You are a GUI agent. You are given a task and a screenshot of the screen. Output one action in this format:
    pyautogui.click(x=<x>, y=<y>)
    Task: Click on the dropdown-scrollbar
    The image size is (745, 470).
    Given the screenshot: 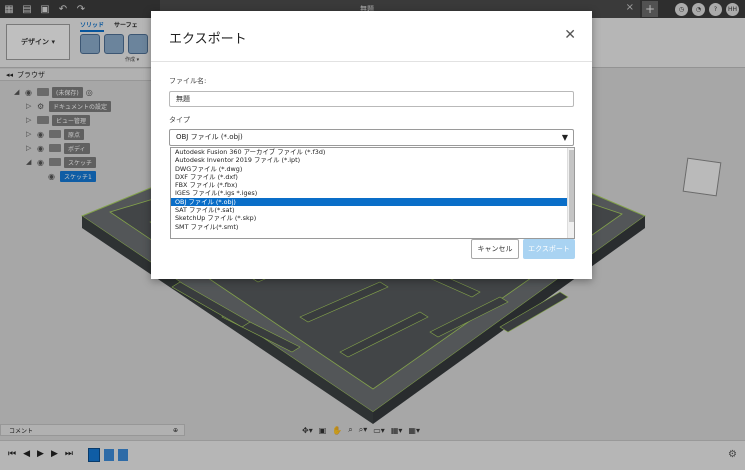 What is the action you would take?
    pyautogui.click(x=570, y=193)
    